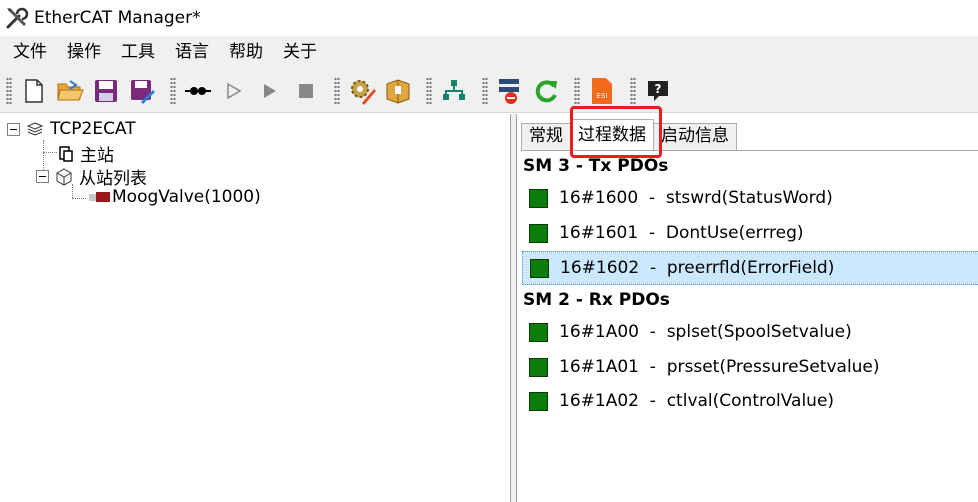 This screenshot has width=978, height=502. I want to click on pdo-row: 16#1A02 - ctlval(ControlValue), so click(750, 401).